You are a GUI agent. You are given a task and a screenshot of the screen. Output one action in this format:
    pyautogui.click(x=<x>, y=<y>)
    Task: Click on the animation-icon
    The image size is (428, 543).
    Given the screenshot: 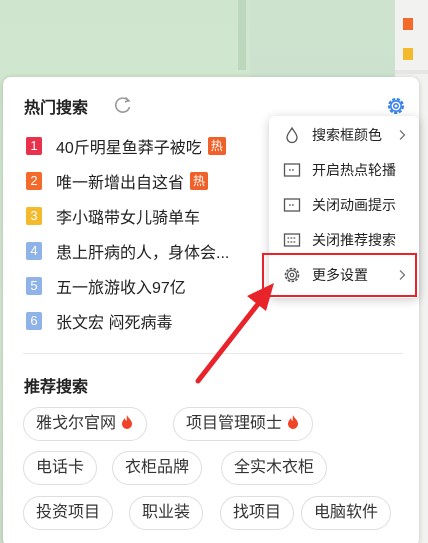 What is the action you would take?
    pyautogui.click(x=292, y=205)
    